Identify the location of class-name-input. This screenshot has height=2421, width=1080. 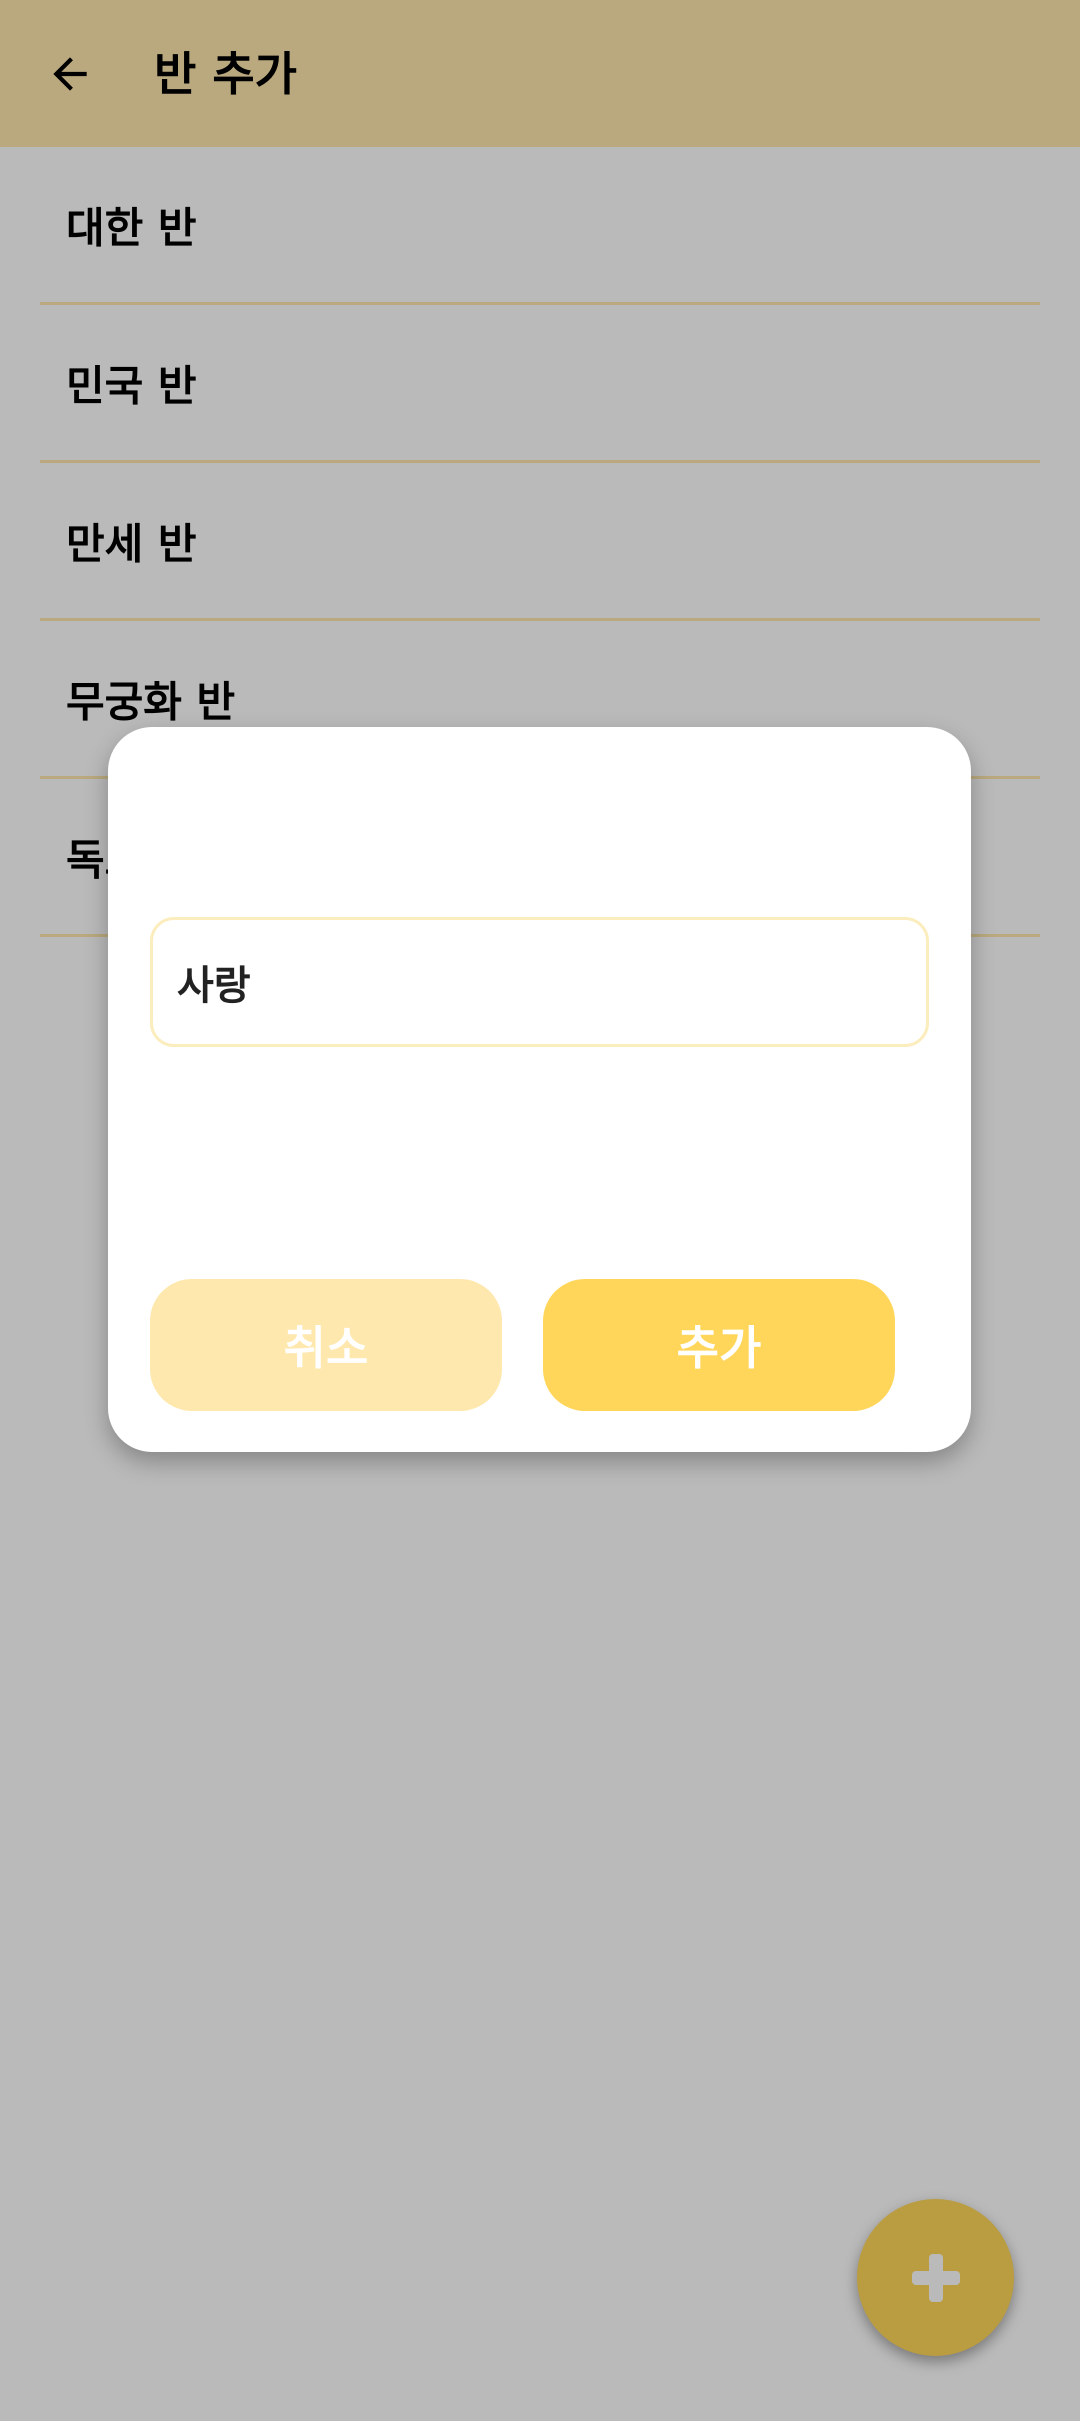
(539, 982).